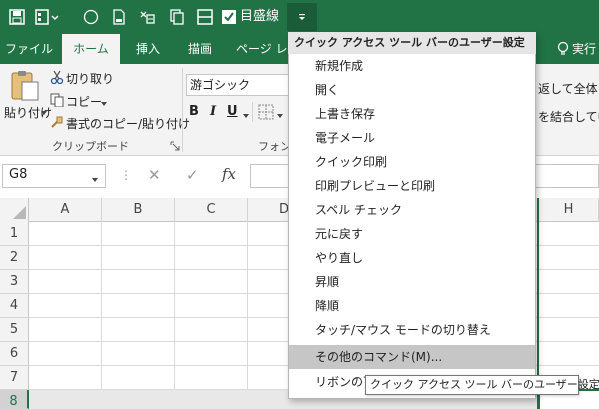 The height and width of the screenshot is (409, 599). I want to click on copy-icon, so click(177, 17).